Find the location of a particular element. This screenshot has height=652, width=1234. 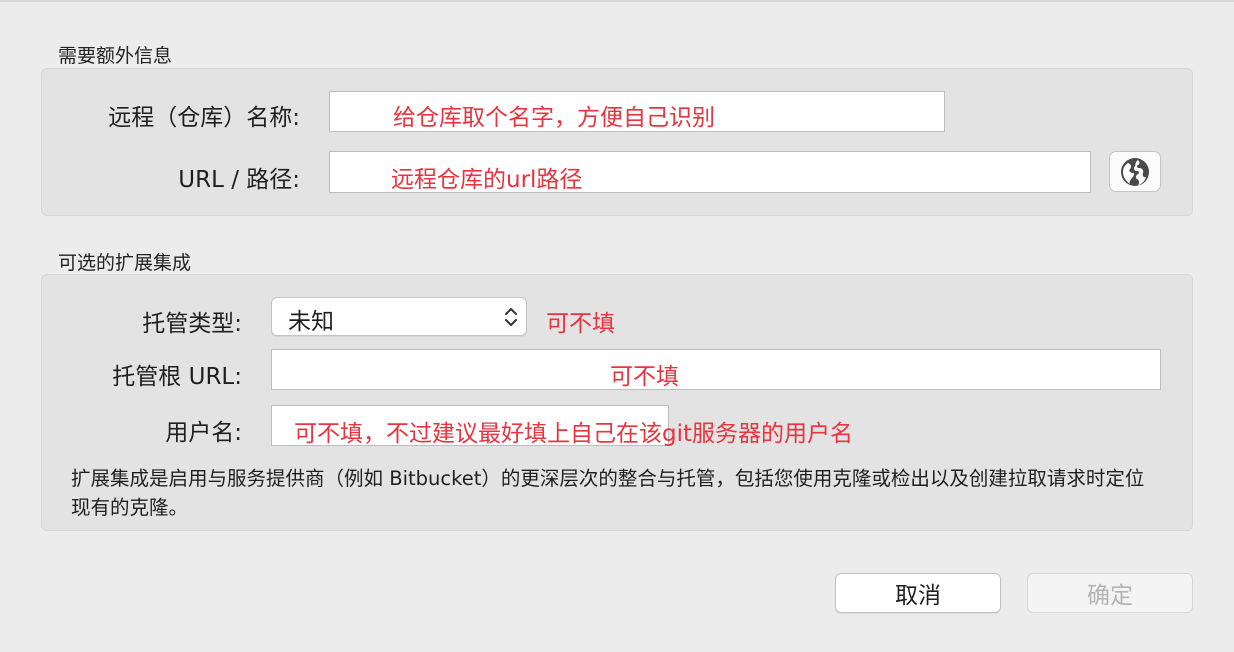

hosting-type-value: 未知 is located at coordinates (311, 322).